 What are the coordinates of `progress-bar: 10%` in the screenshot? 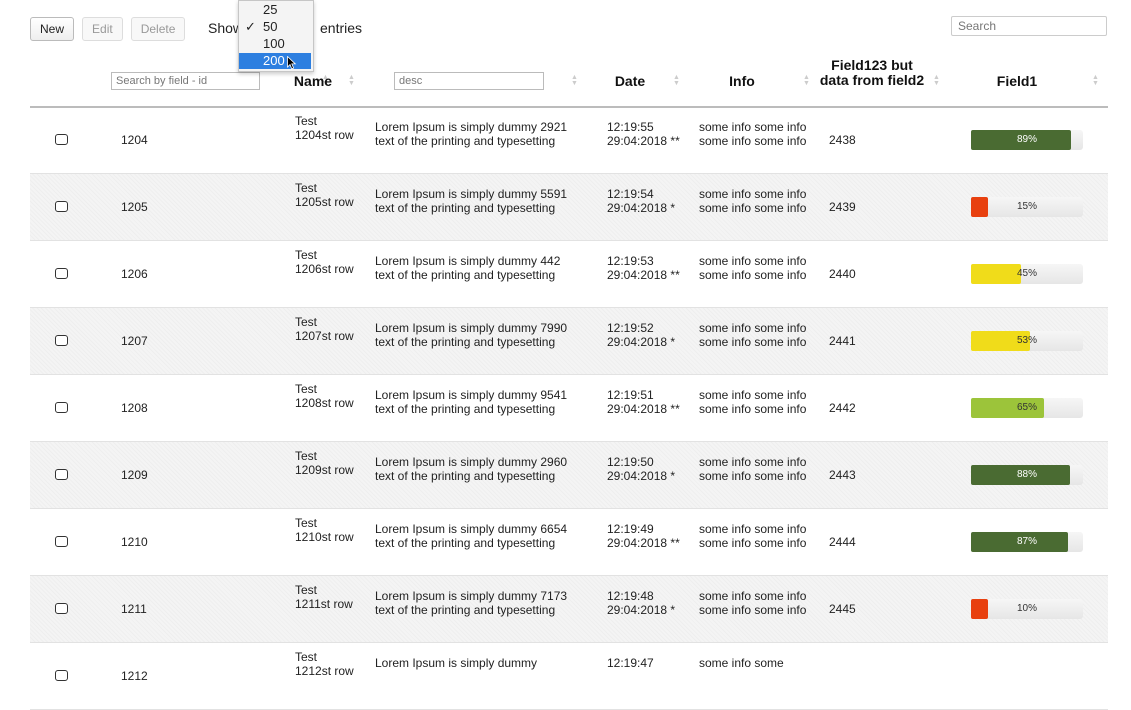 It's located at (1027, 609).